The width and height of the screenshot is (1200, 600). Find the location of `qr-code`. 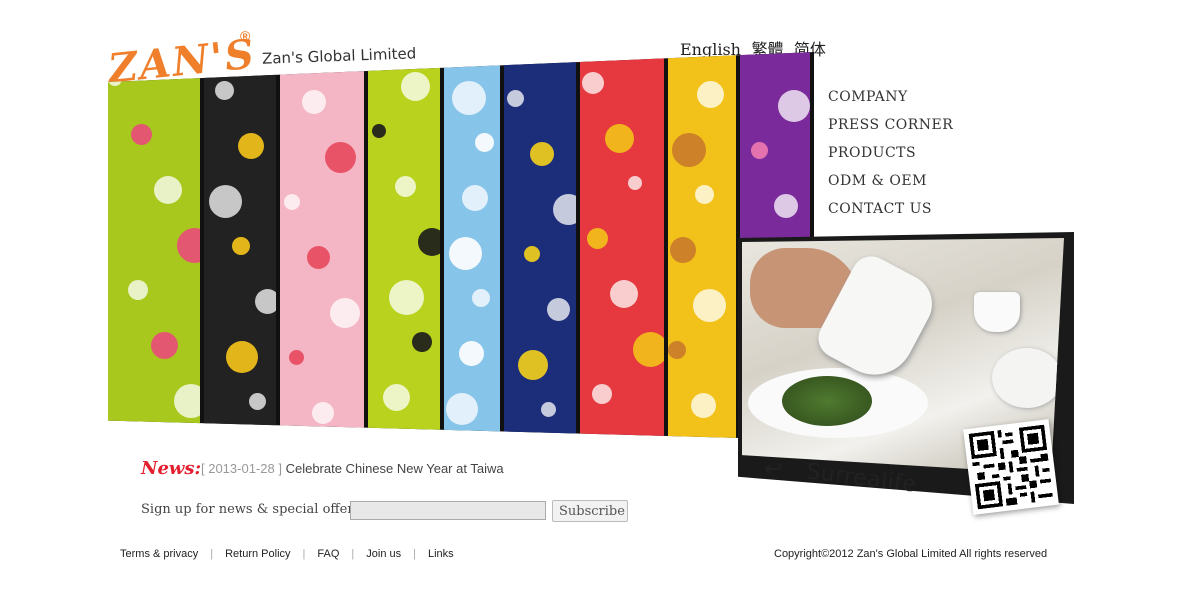

qr-code is located at coordinates (1011, 467).